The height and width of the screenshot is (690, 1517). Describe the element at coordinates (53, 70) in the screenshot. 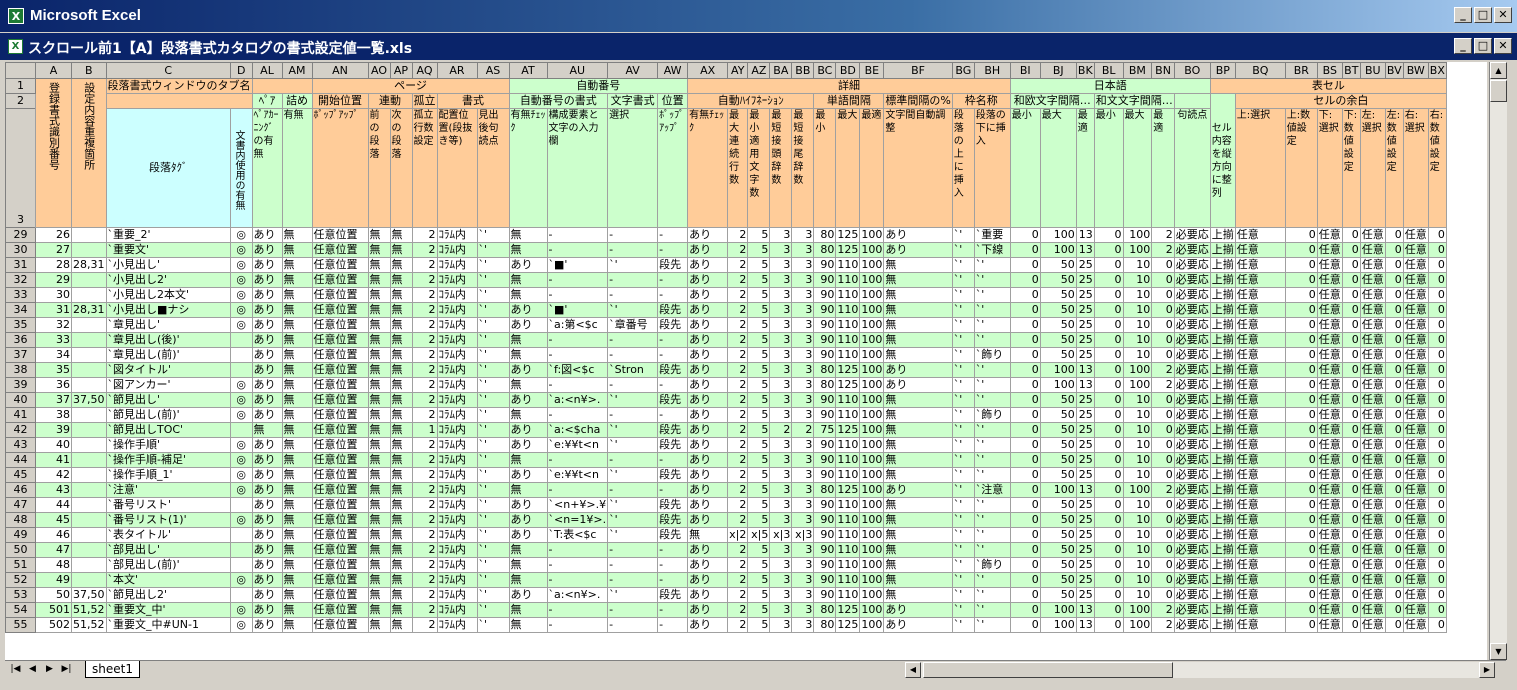

I see `column-header-a: A` at that location.